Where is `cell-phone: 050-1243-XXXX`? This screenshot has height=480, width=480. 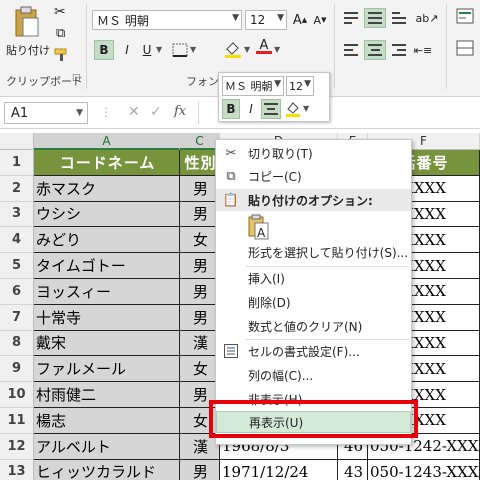
cell-phone: 050-1243-XXXX is located at coordinates (424, 469).